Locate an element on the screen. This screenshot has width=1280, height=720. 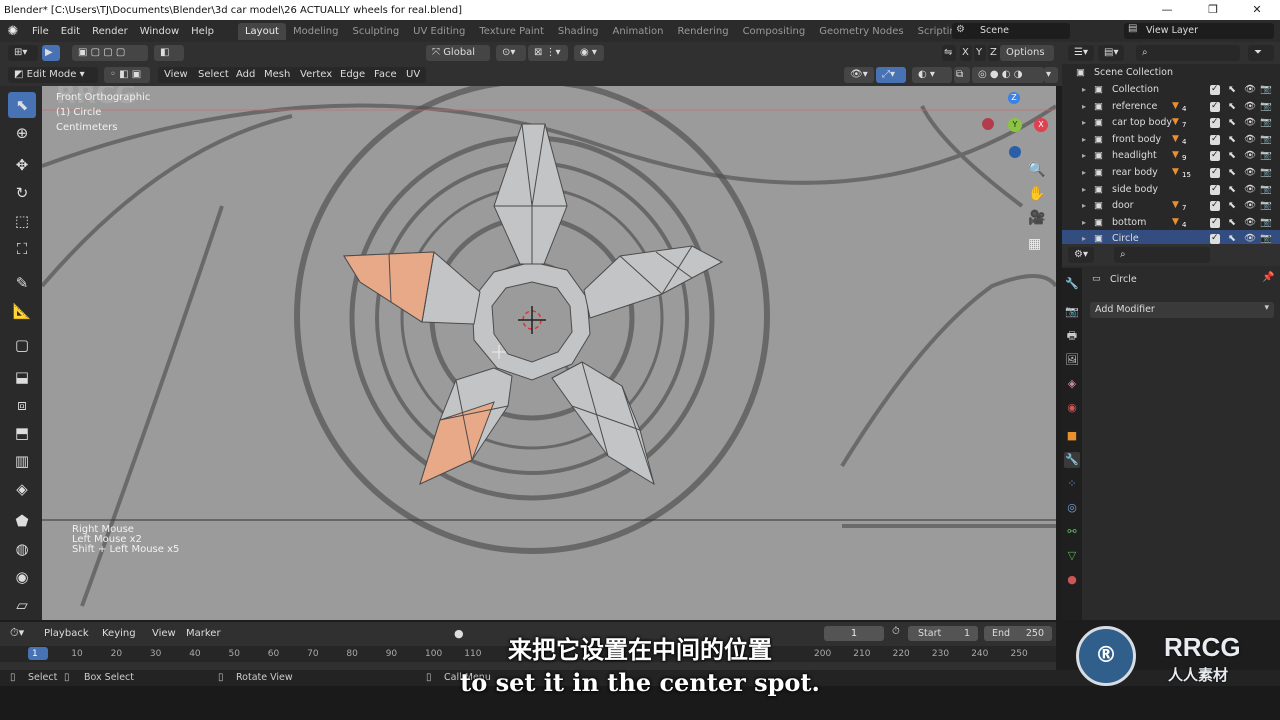
gizmo-neg-x is located at coordinates (988, 124).